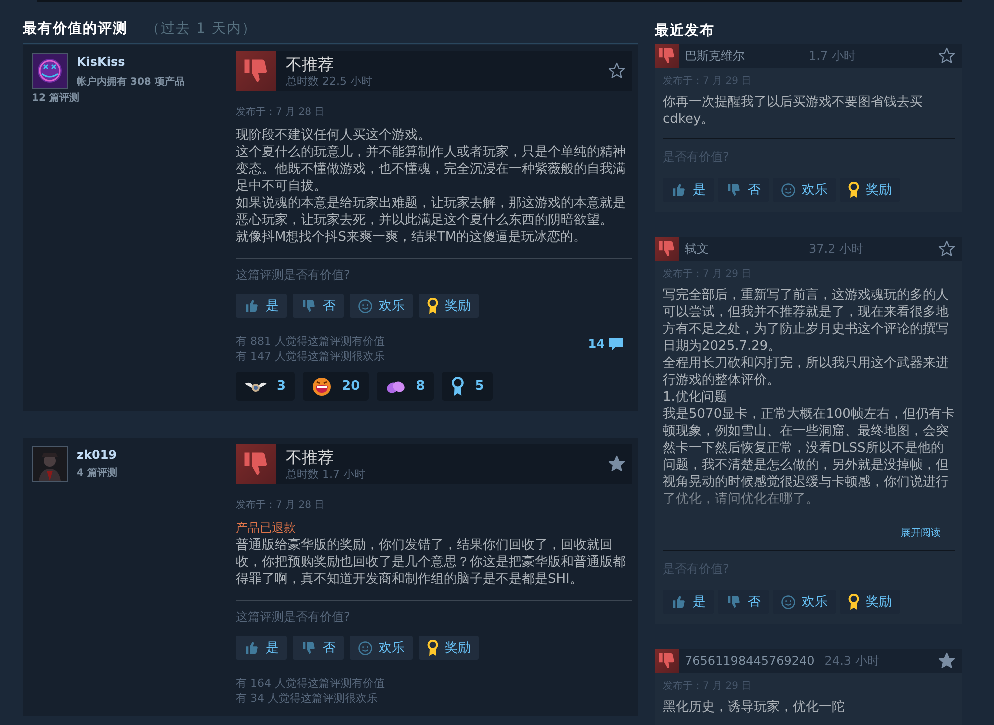  What do you see at coordinates (266, 528) in the screenshot?
I see `refund-note: 产品已退款` at bounding box center [266, 528].